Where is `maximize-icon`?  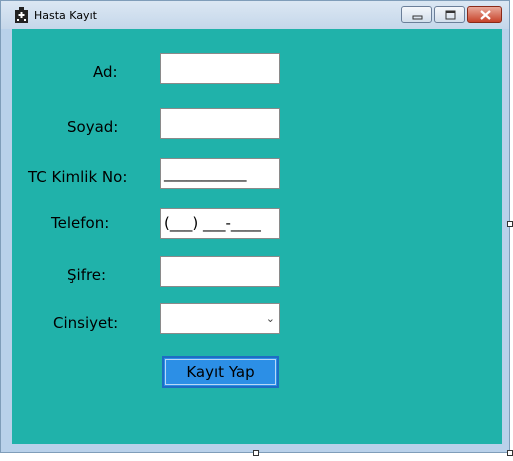 maximize-icon is located at coordinates (450, 15).